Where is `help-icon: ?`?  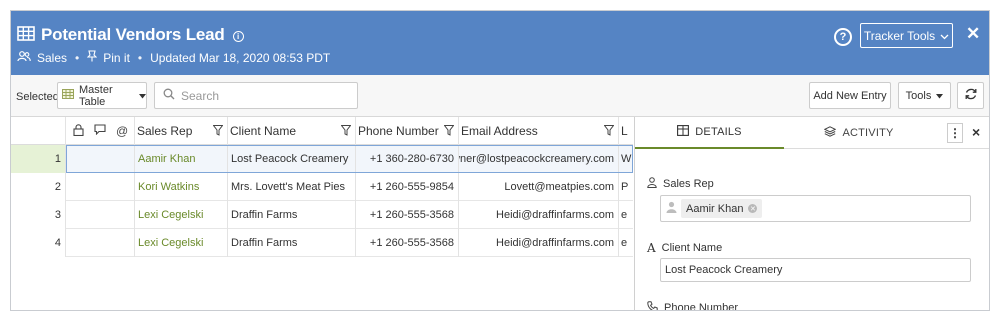 help-icon: ? is located at coordinates (843, 37).